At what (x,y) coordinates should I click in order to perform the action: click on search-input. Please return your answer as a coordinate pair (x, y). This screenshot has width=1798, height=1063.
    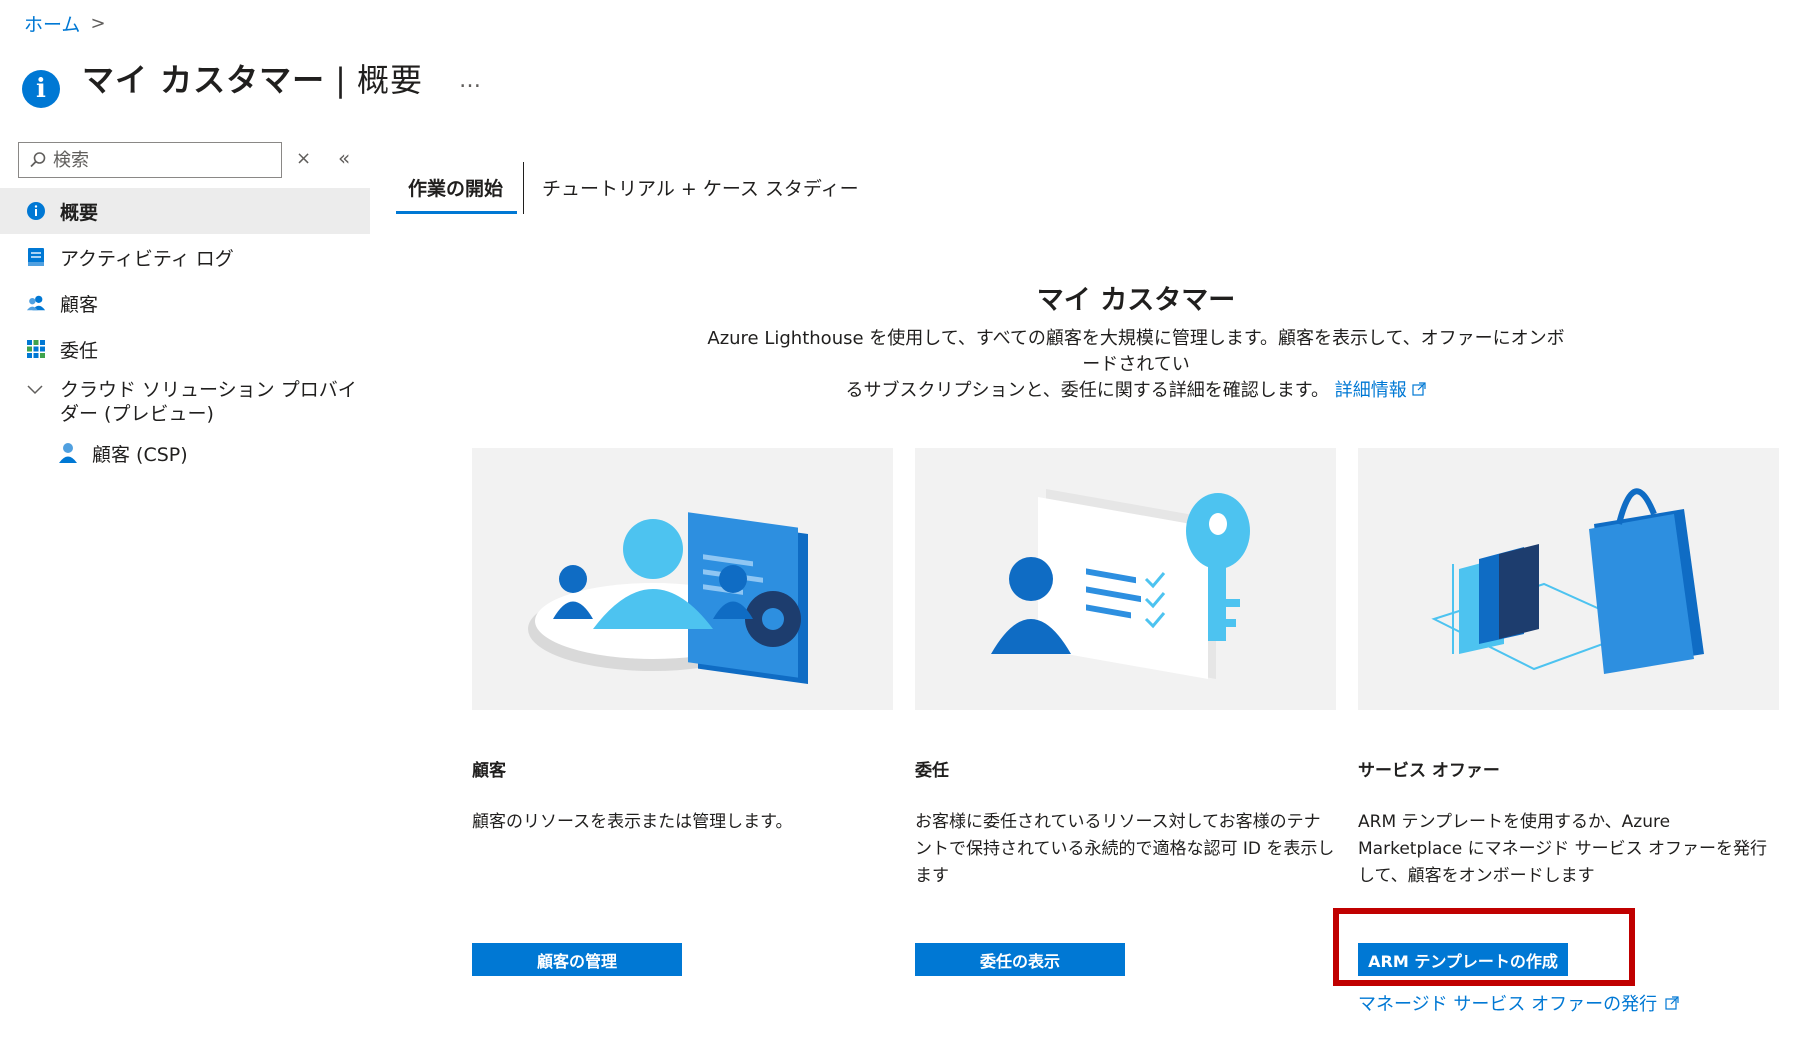
    Looking at the image, I should click on (153, 160).